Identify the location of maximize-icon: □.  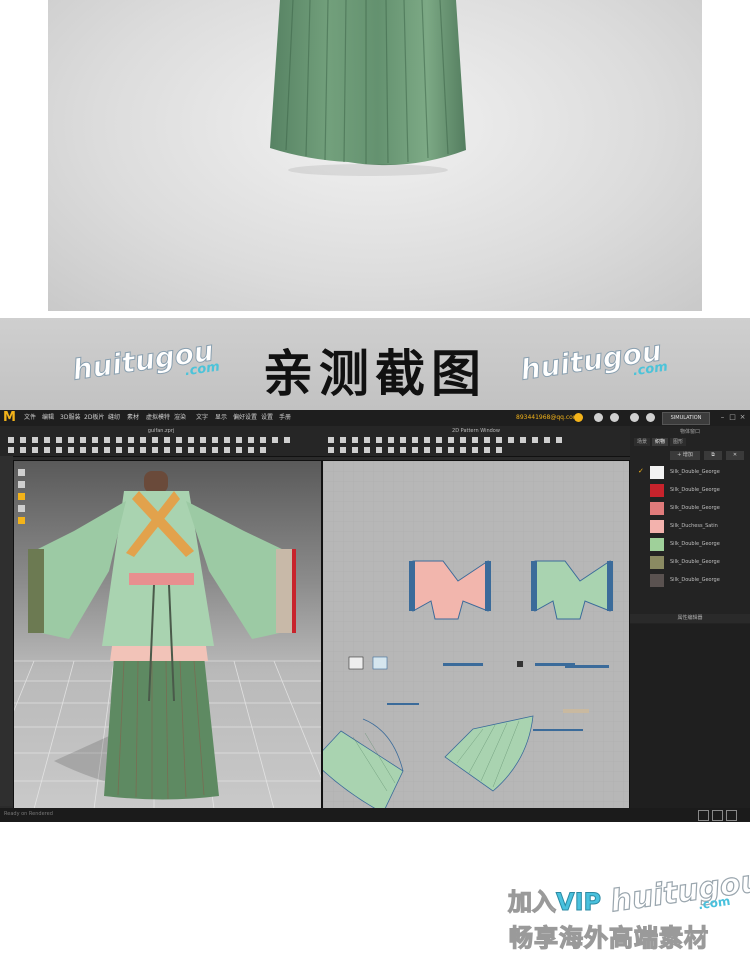
(732, 417).